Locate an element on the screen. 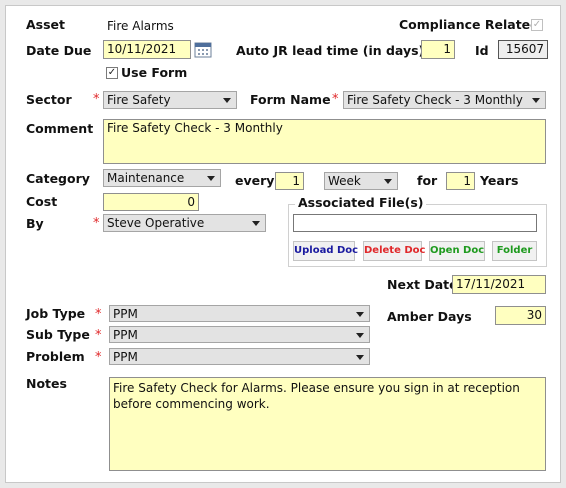  every-field: 1 is located at coordinates (289, 181).